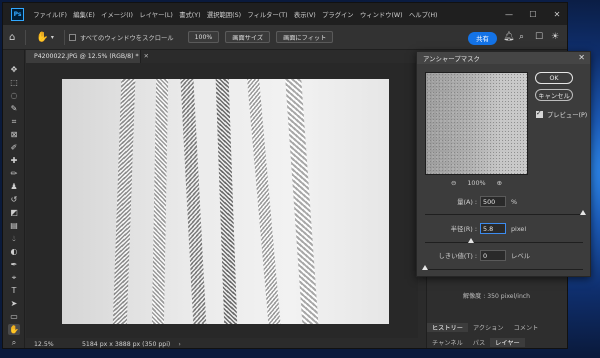 This screenshot has width=600, height=358. Describe the element at coordinates (451, 58) in the screenshot. I see `dialog-title: アンシャープマスク` at that location.